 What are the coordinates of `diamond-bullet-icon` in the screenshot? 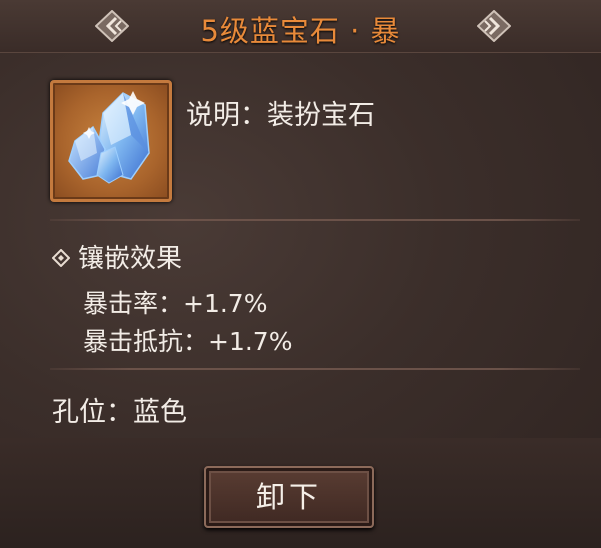 It's located at (61, 257).